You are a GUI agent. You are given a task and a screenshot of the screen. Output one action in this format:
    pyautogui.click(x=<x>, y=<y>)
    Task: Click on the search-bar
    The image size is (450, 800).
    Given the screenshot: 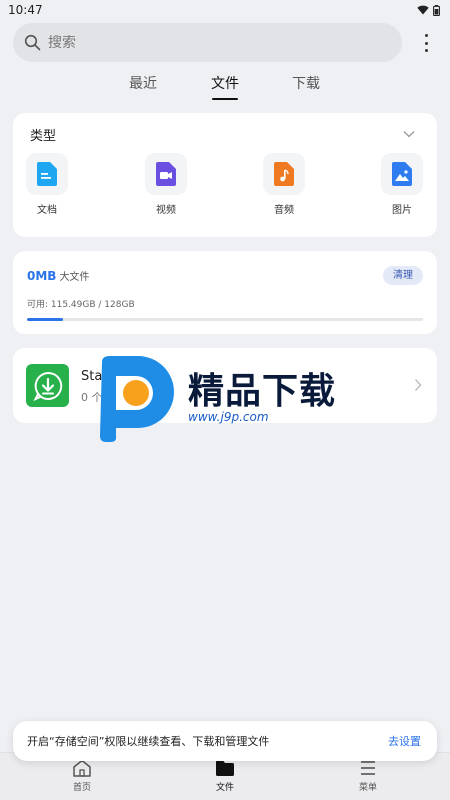 What is the action you would take?
    pyautogui.click(x=207, y=42)
    